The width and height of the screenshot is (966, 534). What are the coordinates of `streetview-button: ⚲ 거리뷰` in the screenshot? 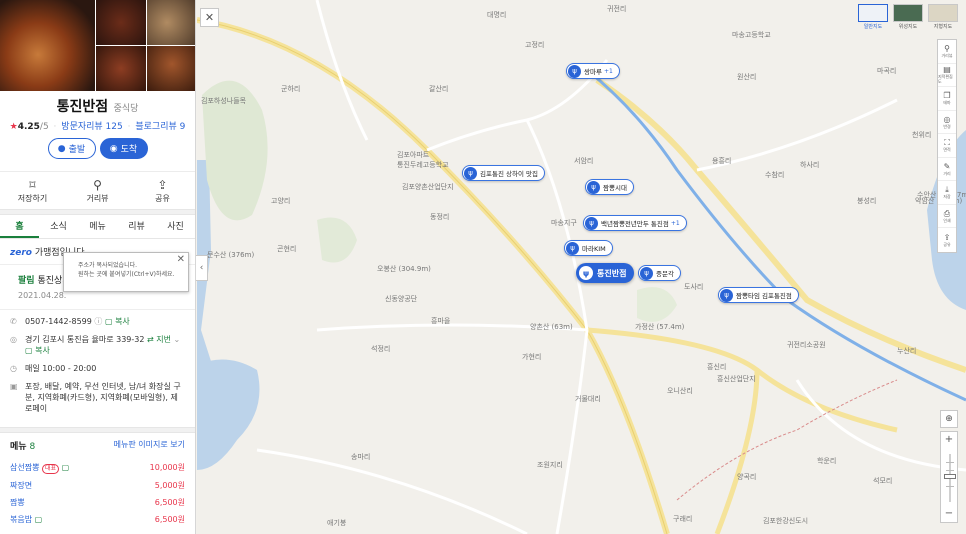 It's located at (97, 191).